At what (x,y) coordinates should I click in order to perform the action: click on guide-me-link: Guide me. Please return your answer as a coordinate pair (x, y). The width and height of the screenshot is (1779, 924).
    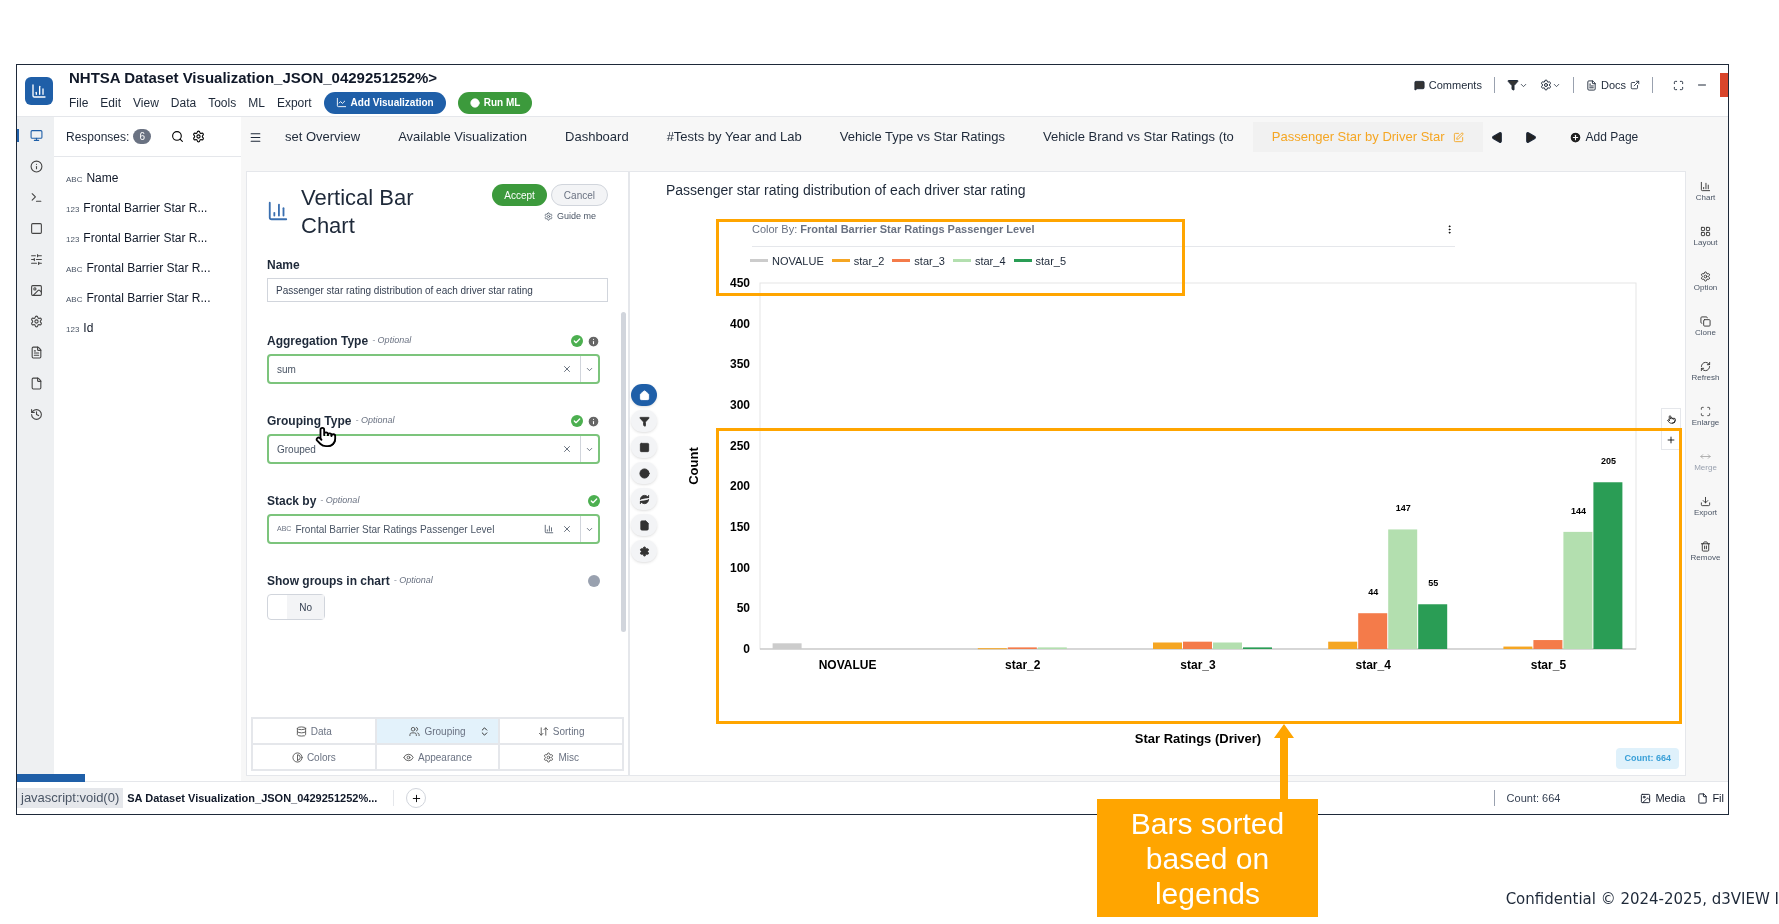
    Looking at the image, I should click on (569, 217).